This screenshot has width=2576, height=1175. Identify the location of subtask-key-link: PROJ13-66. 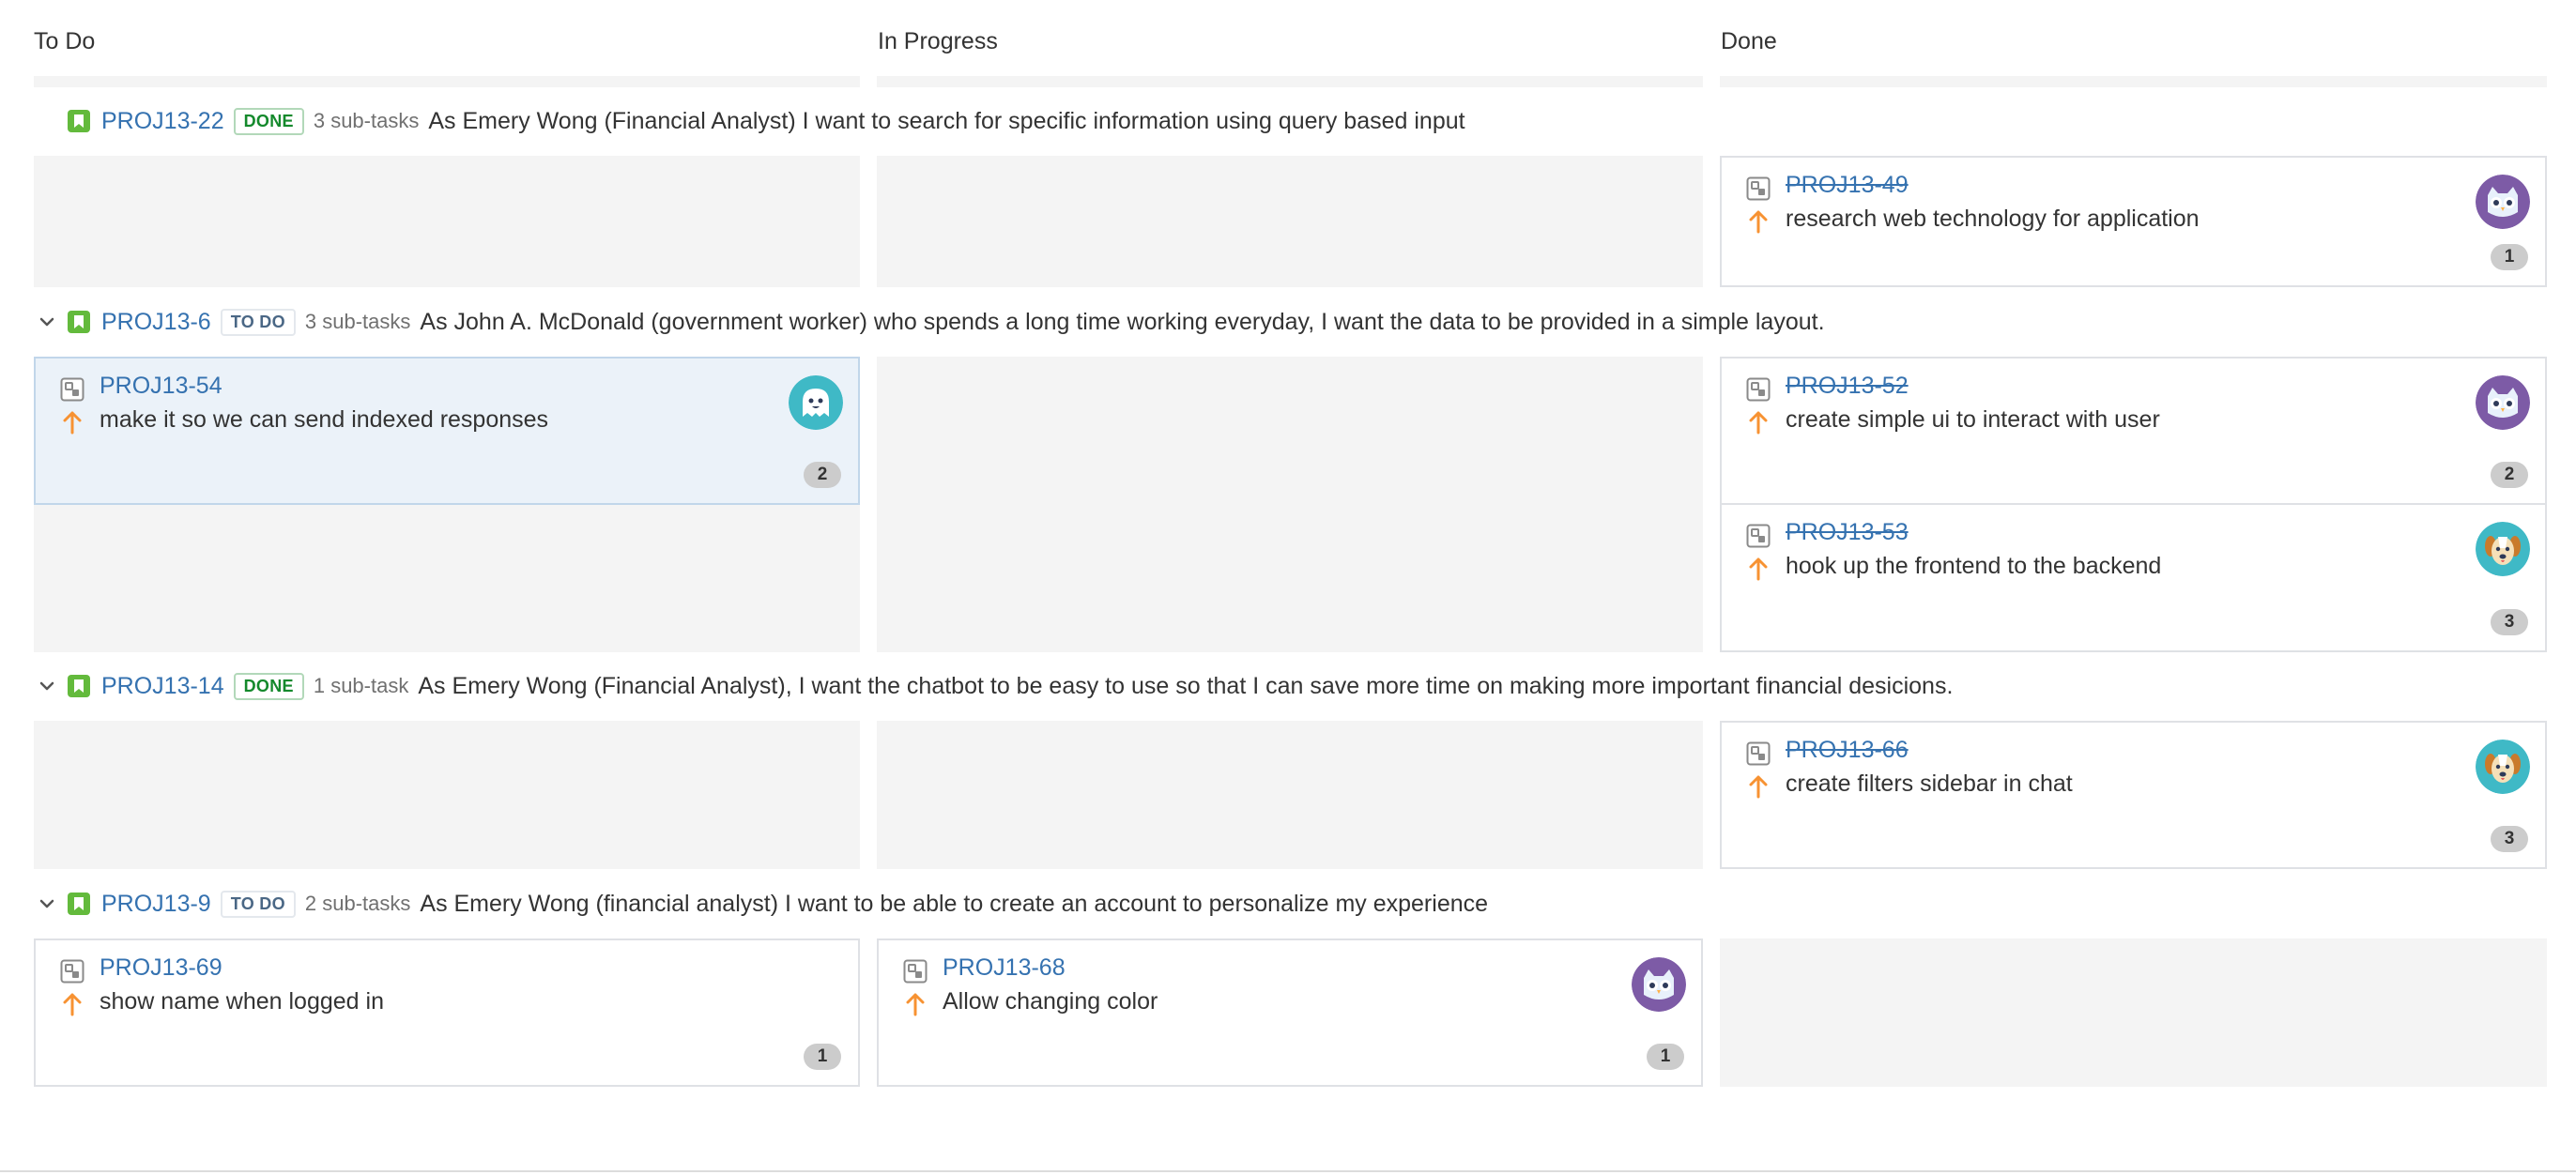
(1848, 750).